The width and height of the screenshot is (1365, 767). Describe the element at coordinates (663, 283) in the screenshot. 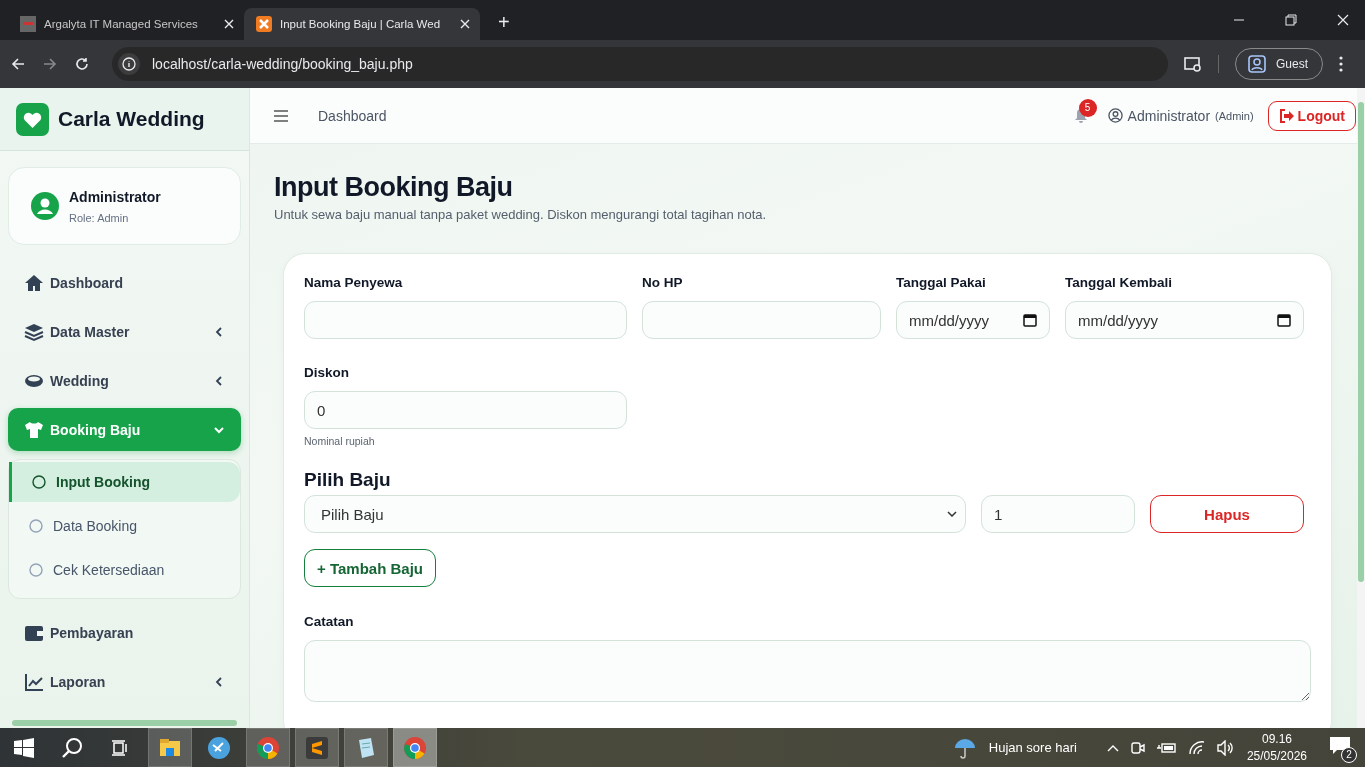

I see `field-label: No HP` at that location.